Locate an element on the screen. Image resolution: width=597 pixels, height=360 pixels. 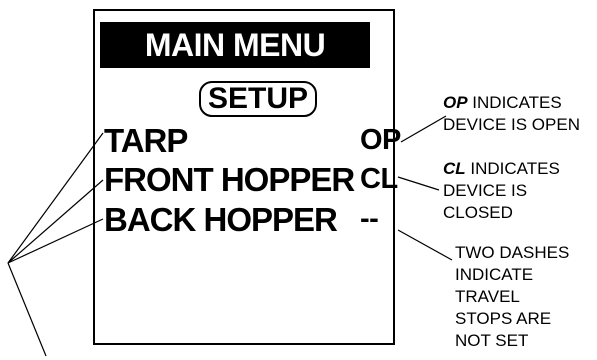
leader-line-front-hopper is located at coordinates (55, 221).